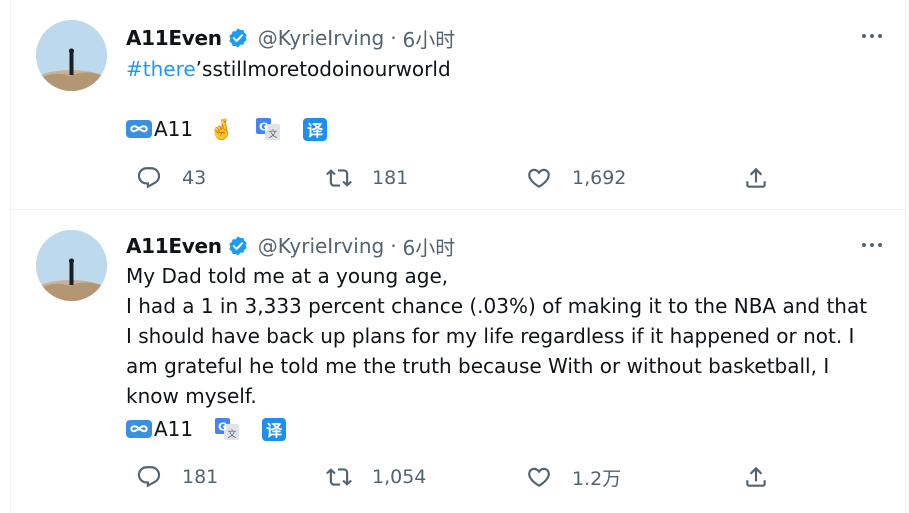 The width and height of the screenshot is (909, 513). I want to click on tweet-signature: A11 🤞 G 文 译, so click(227, 129).